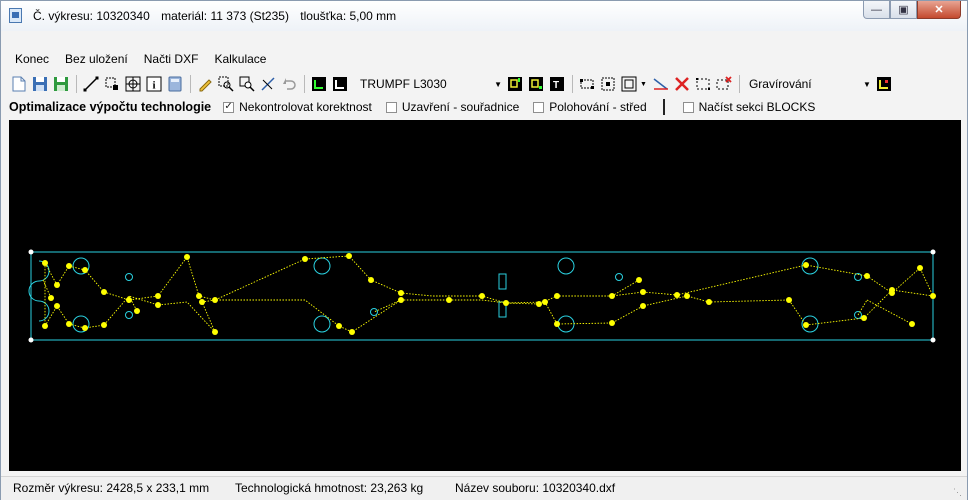 This screenshot has width=968, height=500. I want to click on check-blocks: Načíst sekci BLOCKS, so click(749, 107).